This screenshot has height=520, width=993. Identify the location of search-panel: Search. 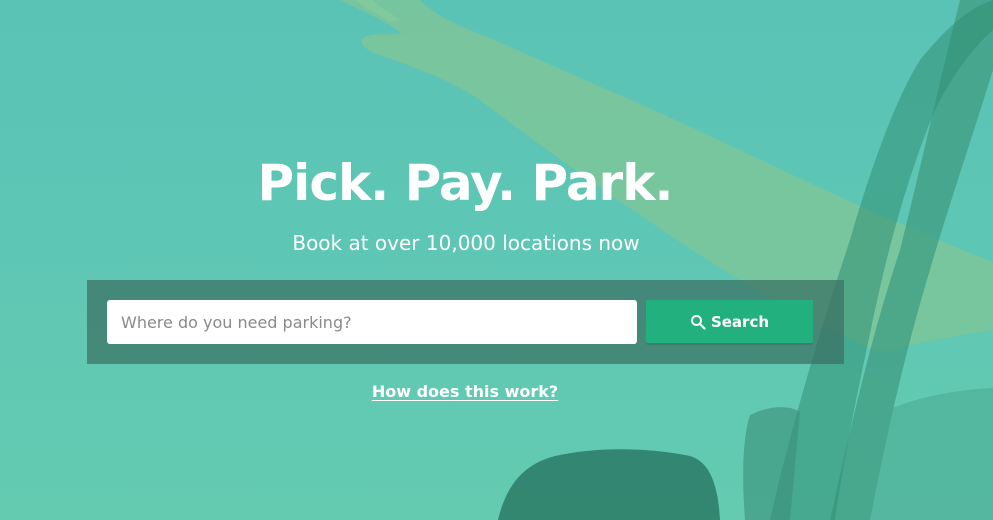
(465, 322).